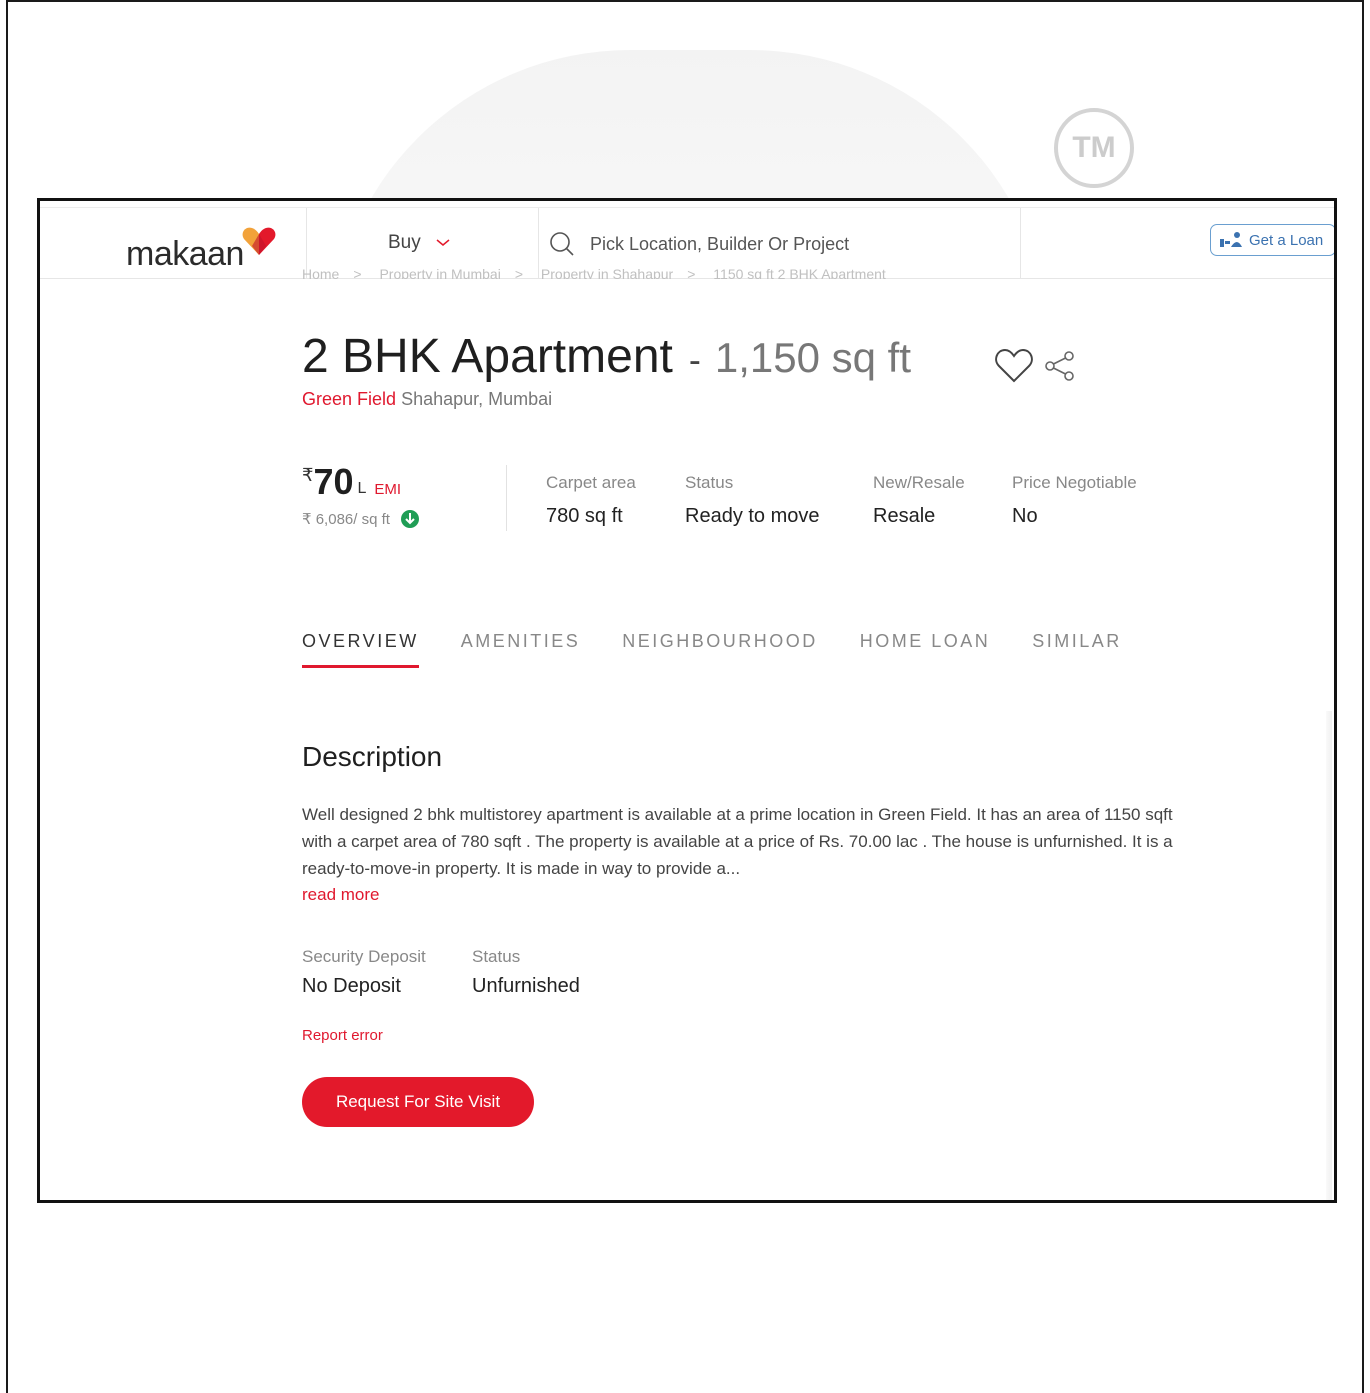  What do you see at coordinates (1329, 955) in the screenshot?
I see `scroll-edge` at bounding box center [1329, 955].